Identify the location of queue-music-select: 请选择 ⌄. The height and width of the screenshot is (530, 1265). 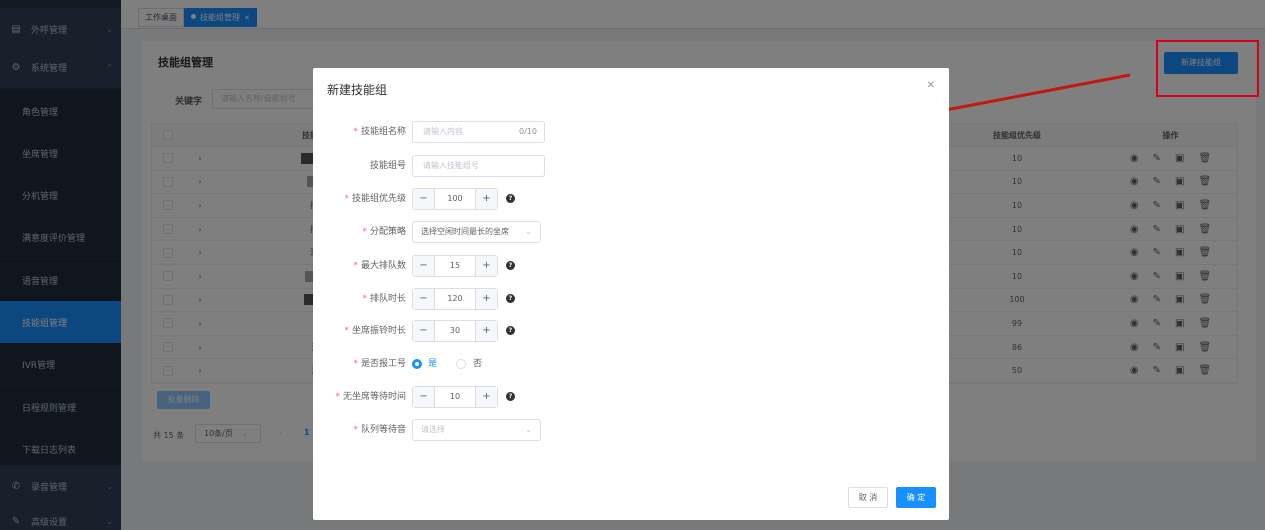
(476, 430).